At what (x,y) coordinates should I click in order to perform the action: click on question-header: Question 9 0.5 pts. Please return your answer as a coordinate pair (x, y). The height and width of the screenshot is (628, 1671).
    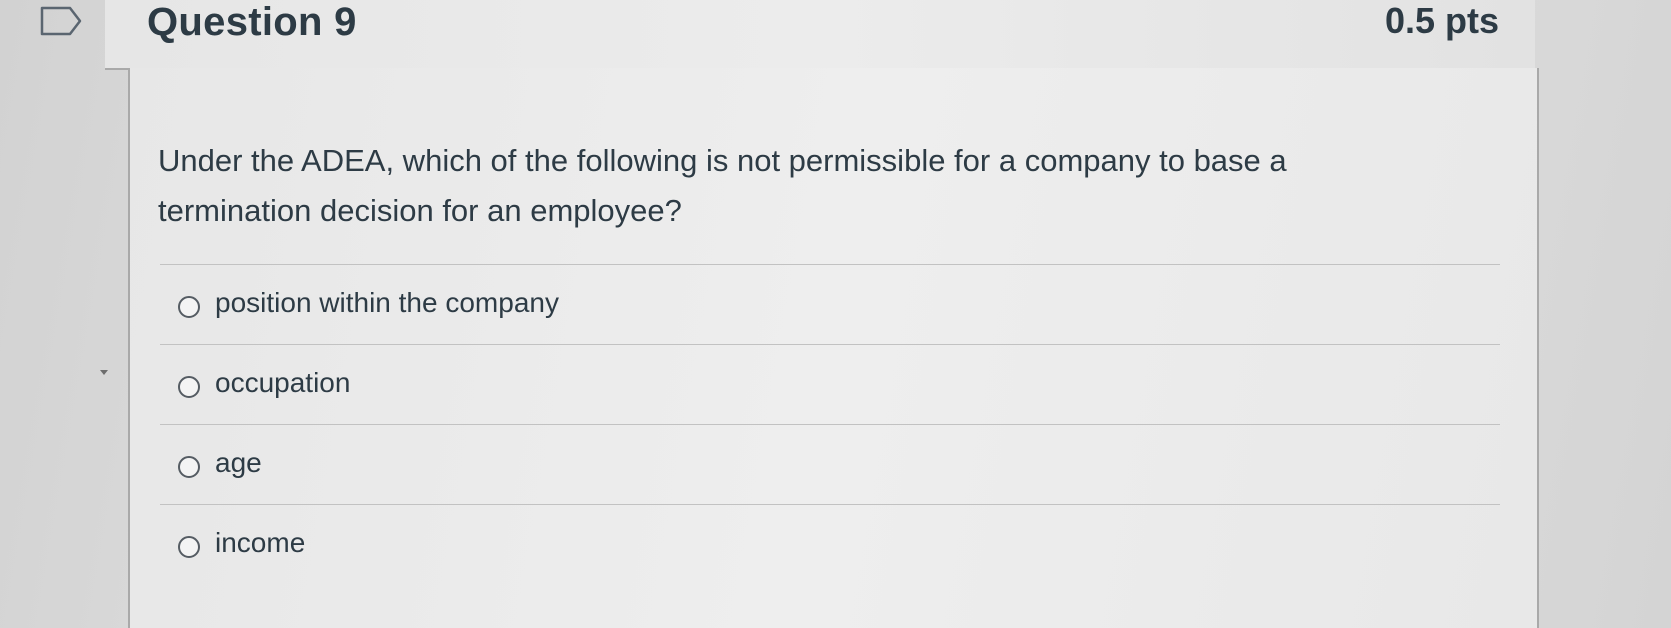
    Looking at the image, I should click on (820, 35).